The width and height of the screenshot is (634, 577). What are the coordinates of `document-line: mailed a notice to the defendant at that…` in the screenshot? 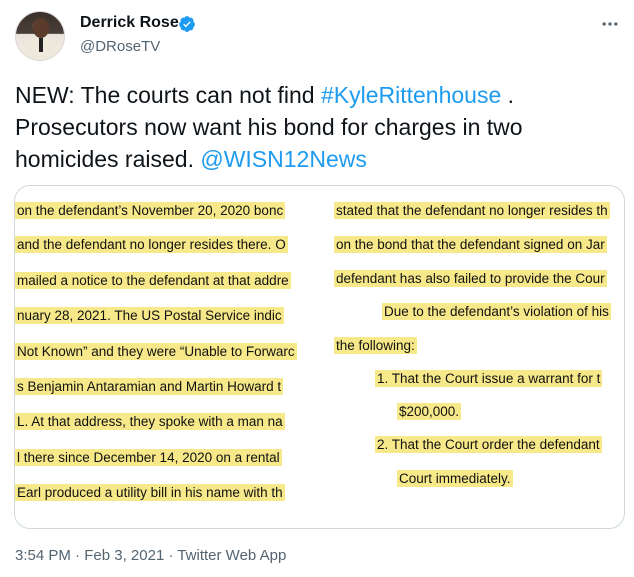 It's located at (153, 280).